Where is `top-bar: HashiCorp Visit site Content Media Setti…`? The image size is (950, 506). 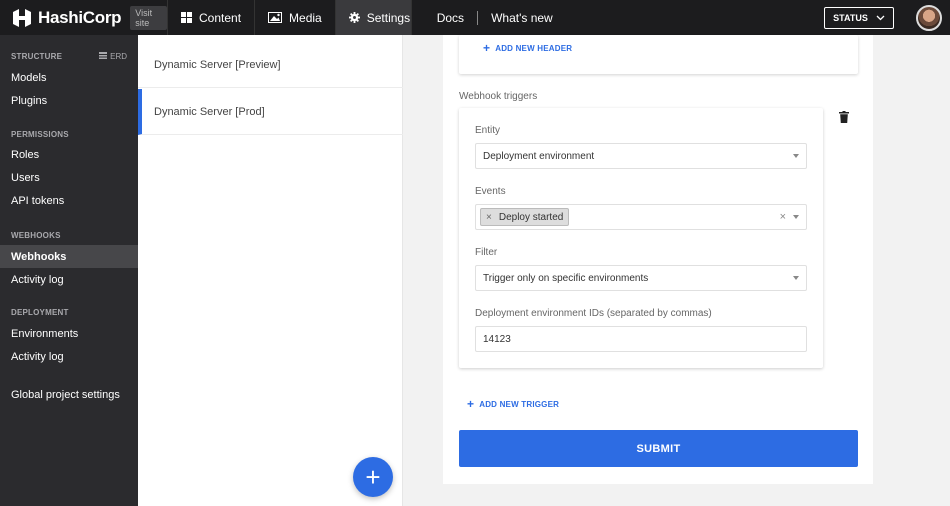
top-bar: HashiCorp Visit site Content Media Setti… is located at coordinates (475, 17).